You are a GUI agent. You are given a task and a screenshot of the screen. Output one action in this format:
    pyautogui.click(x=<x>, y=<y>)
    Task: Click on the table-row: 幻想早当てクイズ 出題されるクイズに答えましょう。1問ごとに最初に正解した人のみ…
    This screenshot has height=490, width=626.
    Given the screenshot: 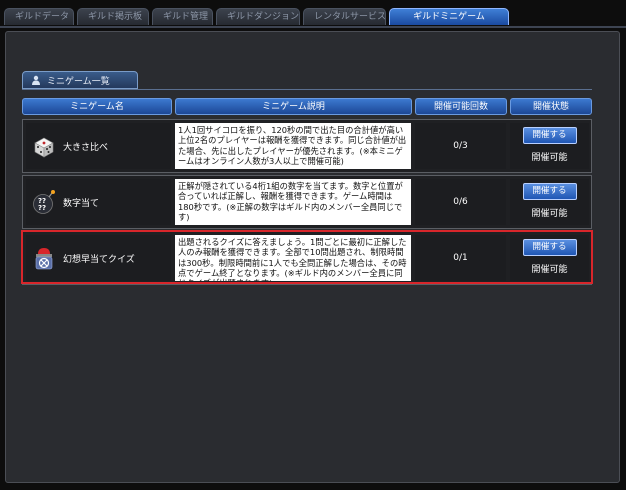 What is the action you would take?
    pyautogui.click(x=307, y=258)
    